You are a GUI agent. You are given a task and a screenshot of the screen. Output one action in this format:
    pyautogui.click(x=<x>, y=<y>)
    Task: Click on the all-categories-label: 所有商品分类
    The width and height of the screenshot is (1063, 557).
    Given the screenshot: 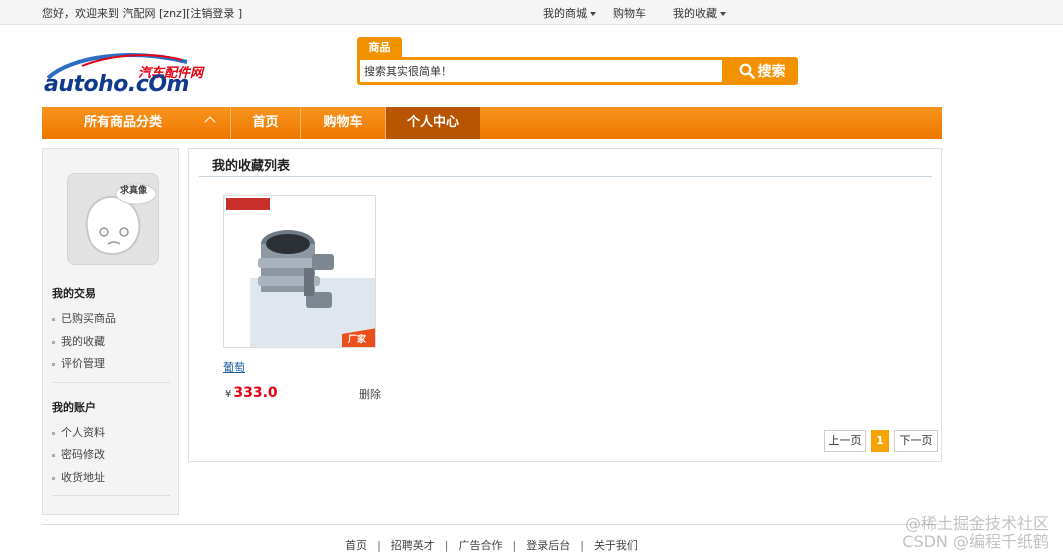 What is the action you would take?
    pyautogui.click(x=123, y=122)
    